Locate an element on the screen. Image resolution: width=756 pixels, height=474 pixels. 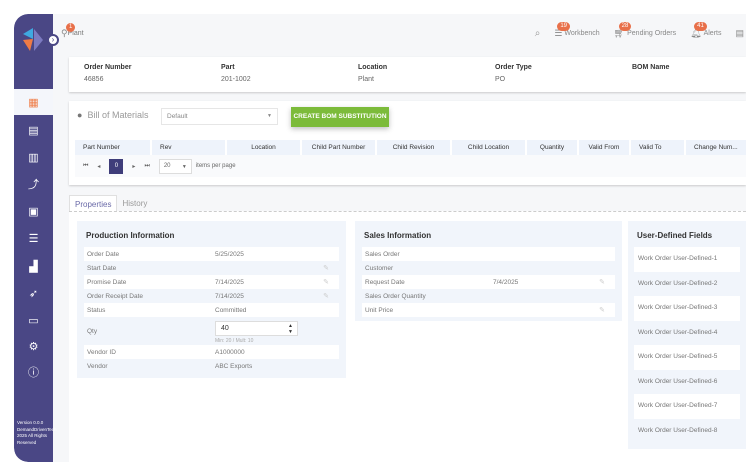
field-label: Status is located at coordinates (96, 310).